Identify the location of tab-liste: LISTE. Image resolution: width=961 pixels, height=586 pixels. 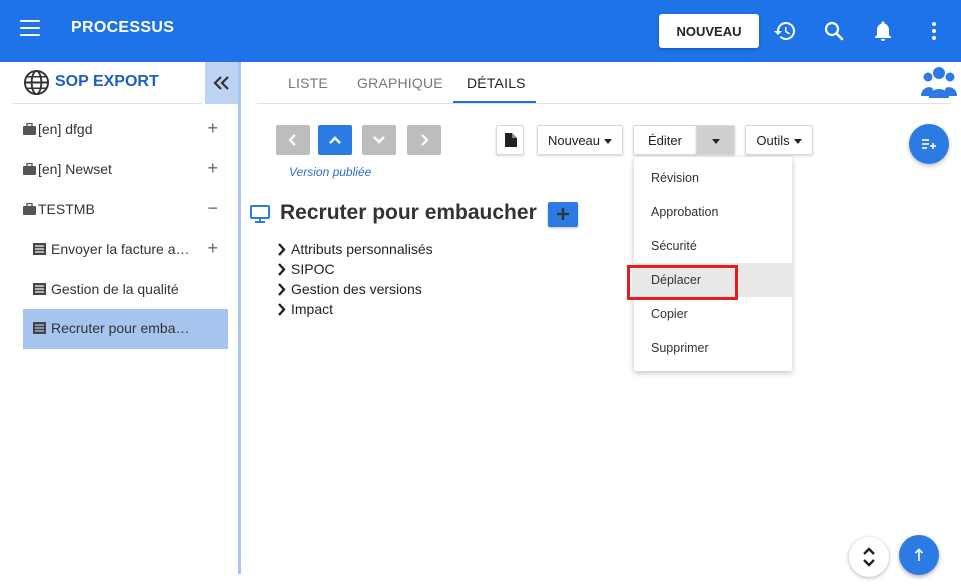
(308, 83).